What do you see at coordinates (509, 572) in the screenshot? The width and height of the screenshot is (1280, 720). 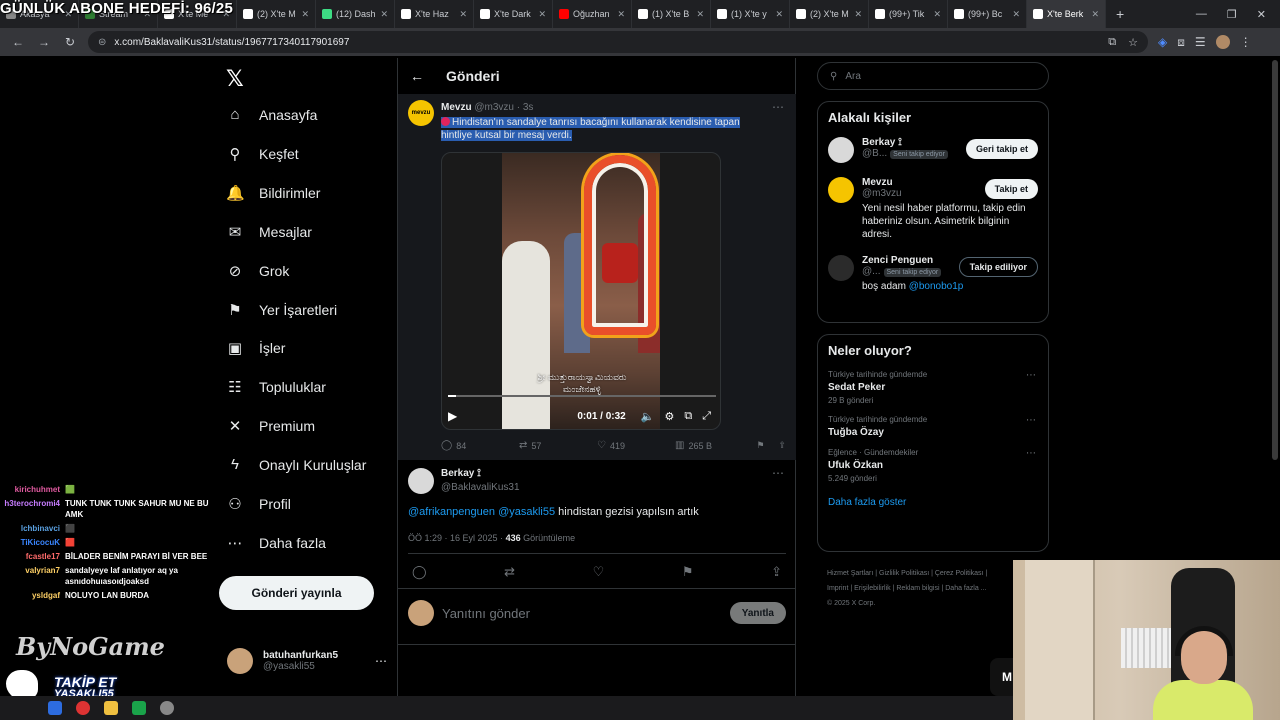 I see `repost-icon: ⇄` at bounding box center [509, 572].